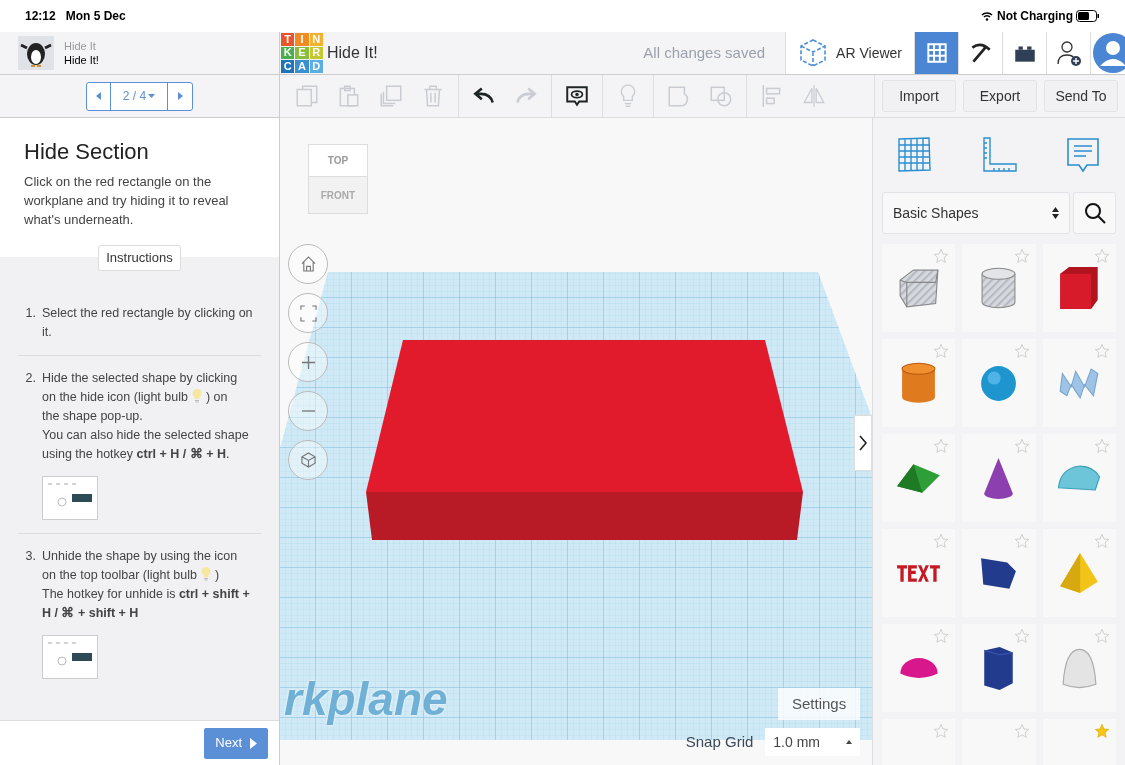 This screenshot has width=1125, height=765. What do you see at coordinates (1000, 96) in the screenshot?
I see `toolbar-button: Export` at bounding box center [1000, 96].